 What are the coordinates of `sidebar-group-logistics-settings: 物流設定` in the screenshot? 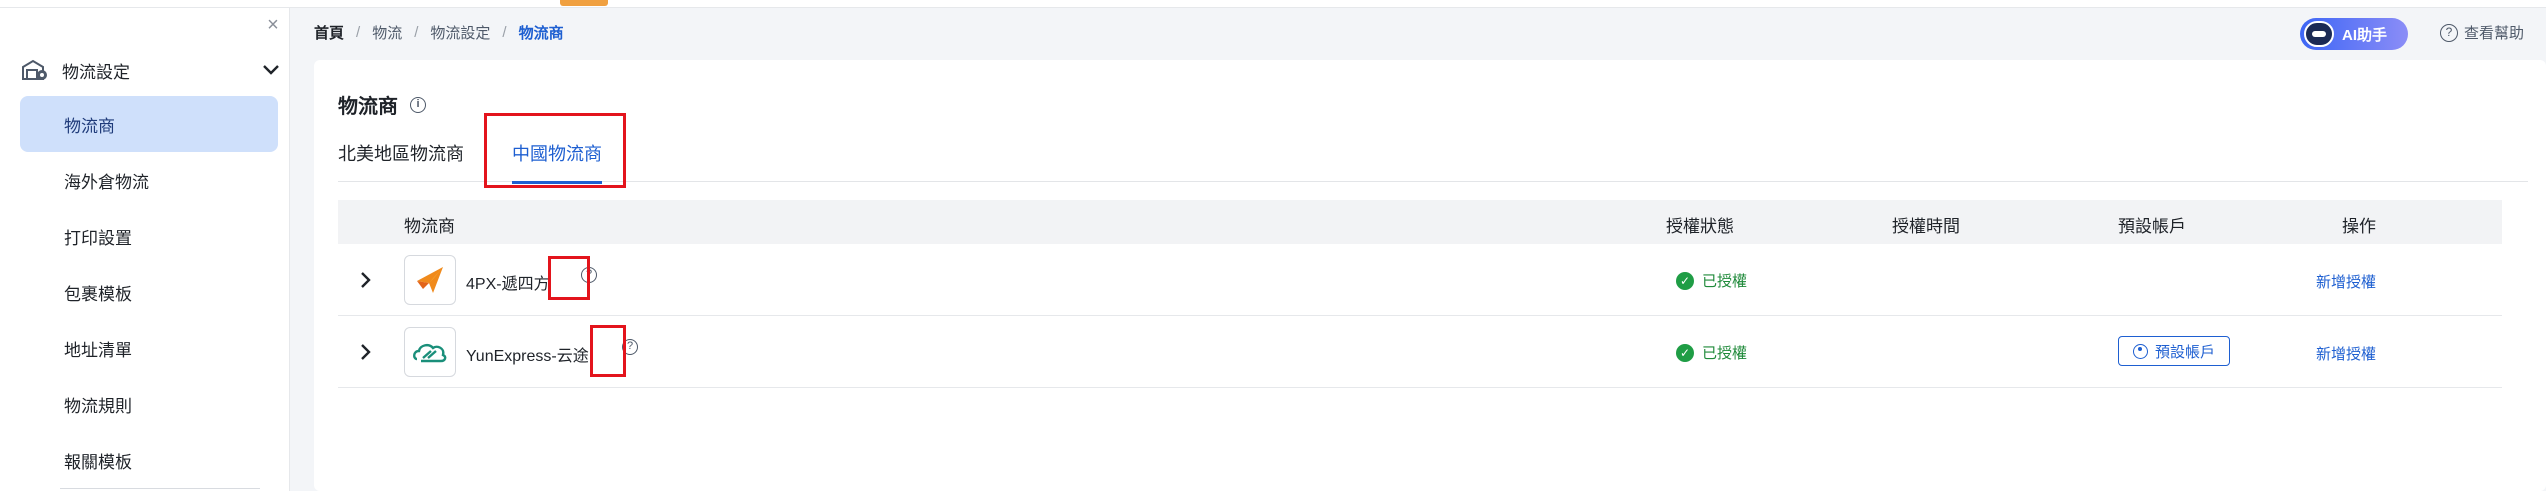 It's located at (151, 70).